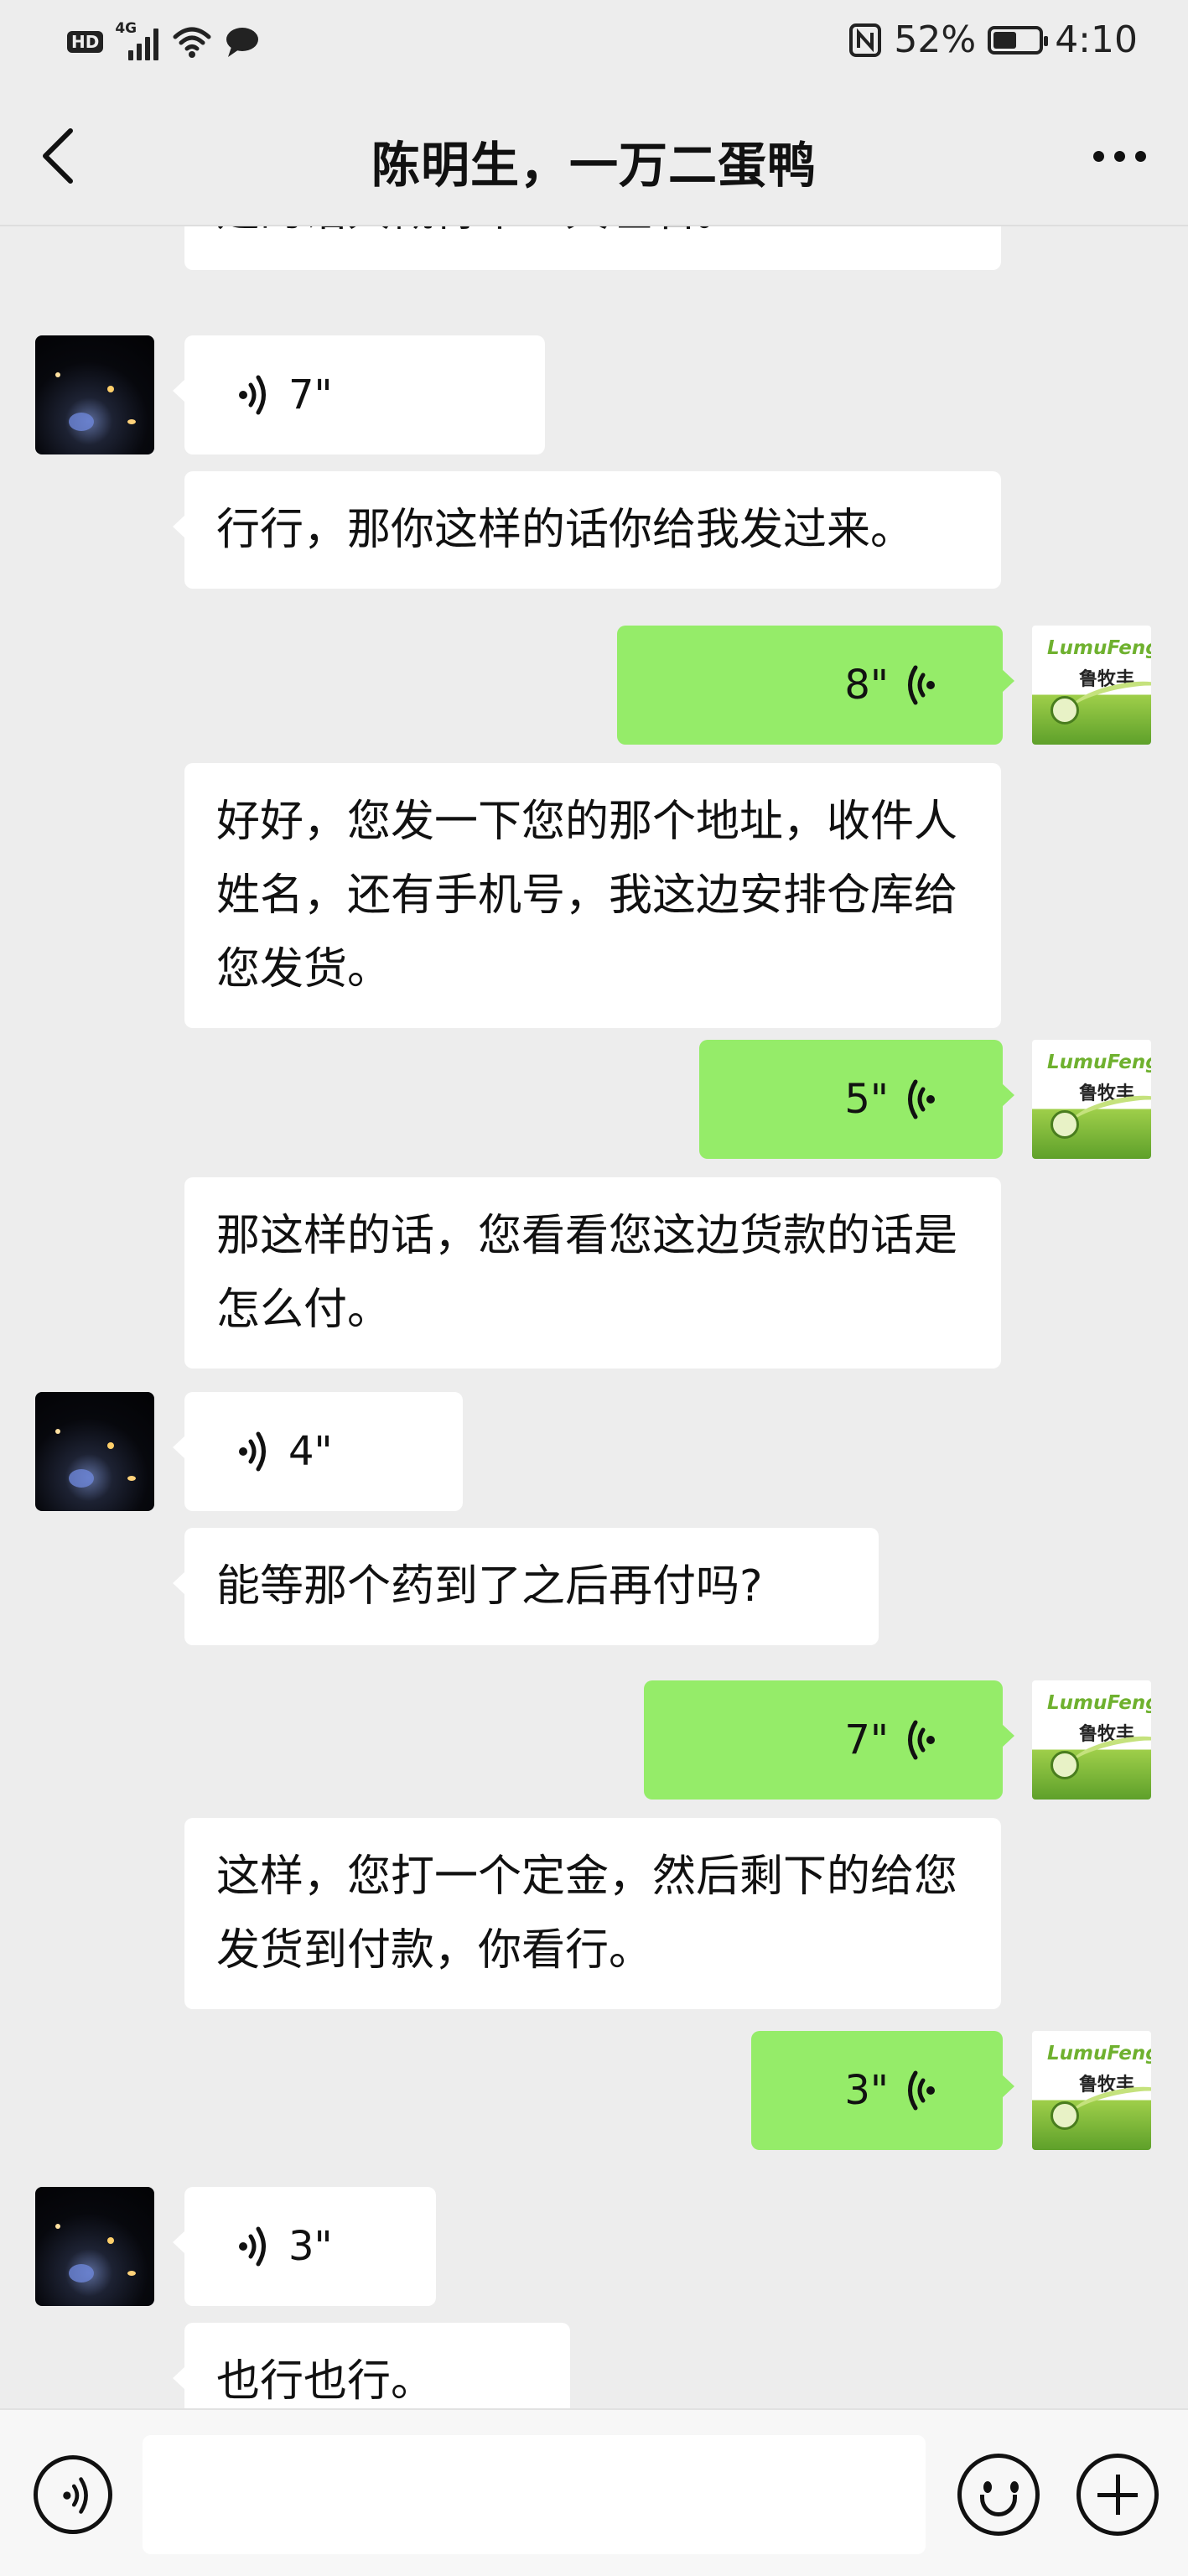 Image resolution: width=1188 pixels, height=2576 pixels. I want to click on message-text: 行行，那你这样的话你给我发过来。, so click(565, 530).